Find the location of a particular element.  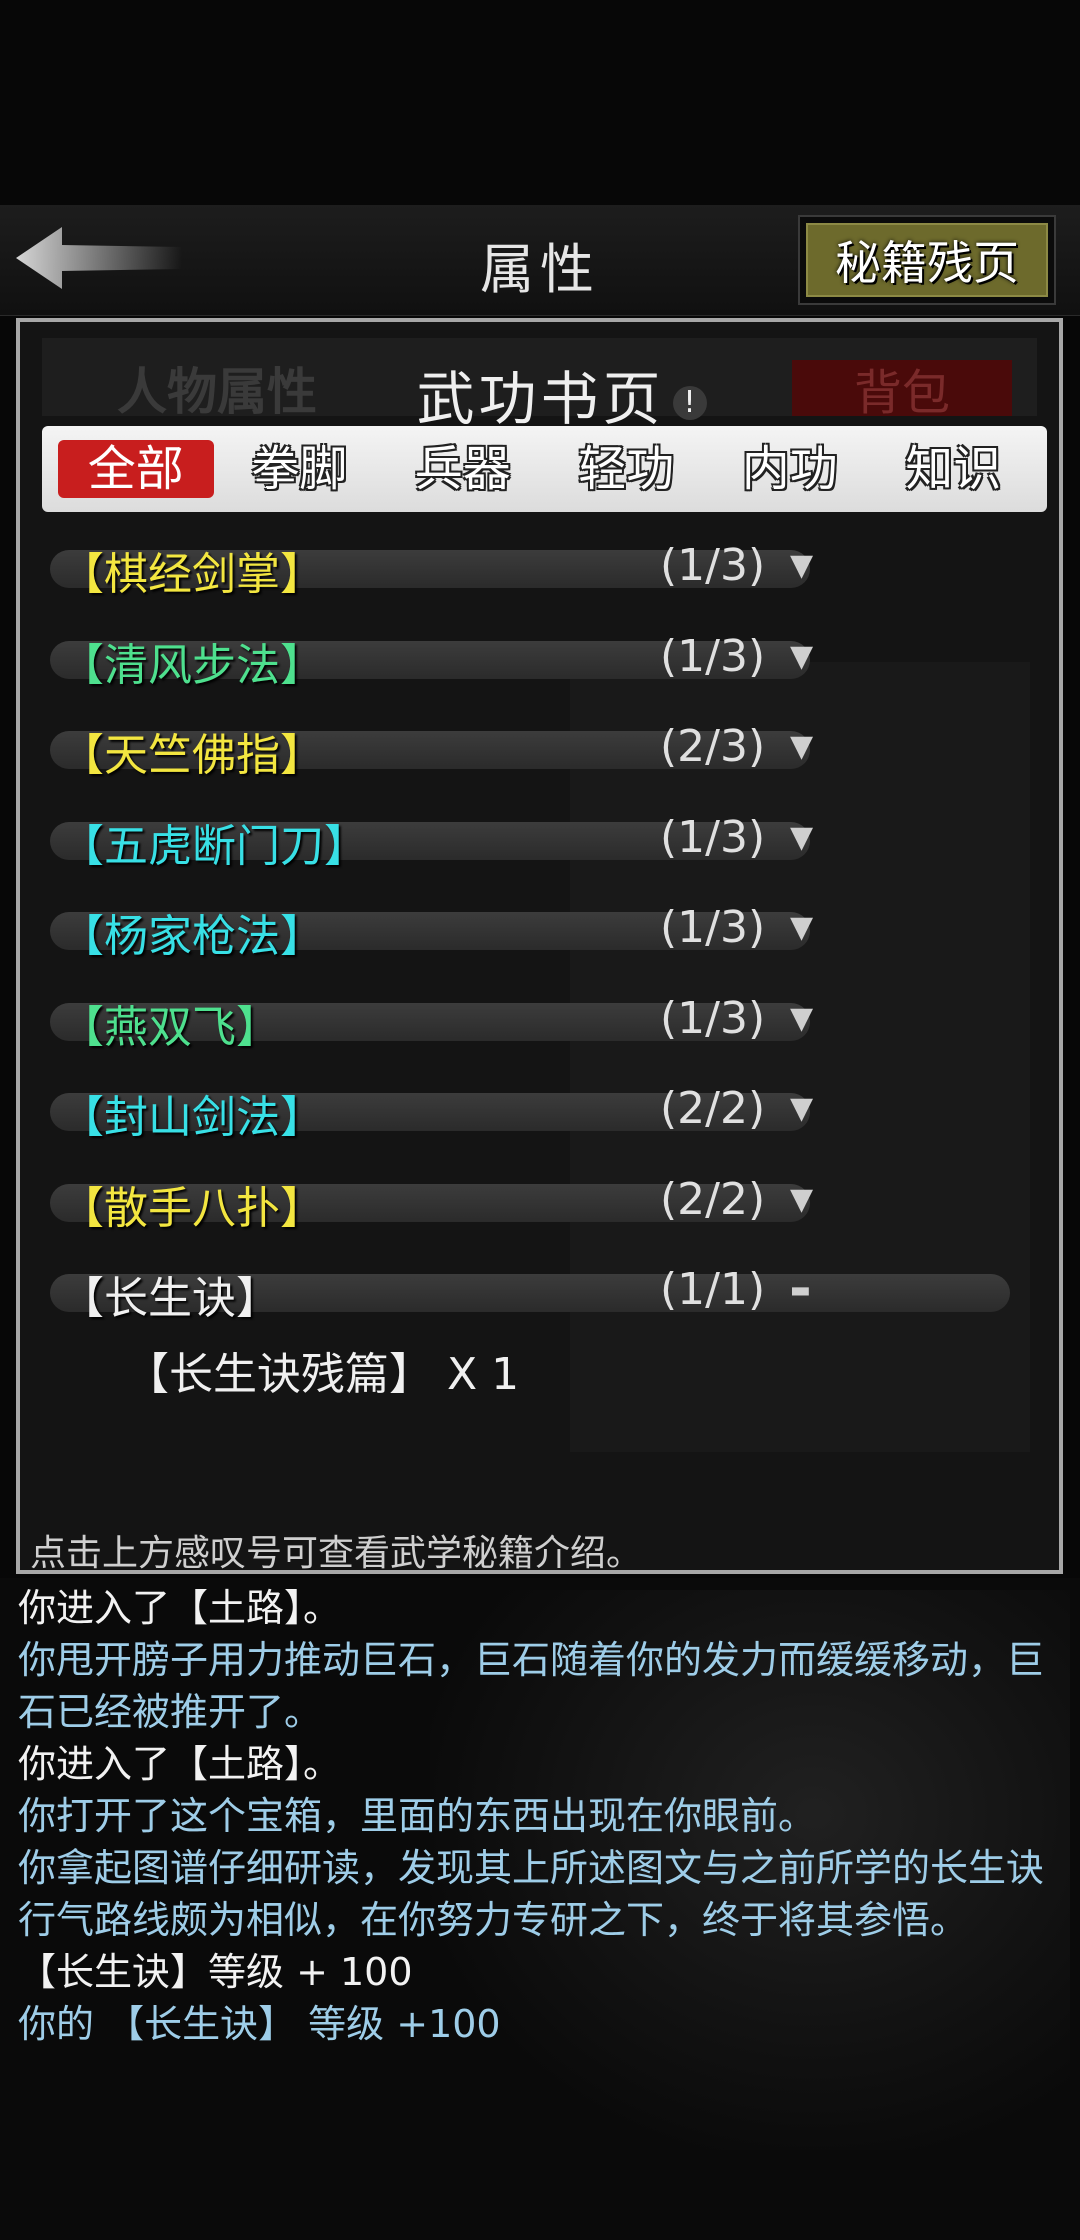

skill-page-count: (2/3) is located at coordinates (713, 746).